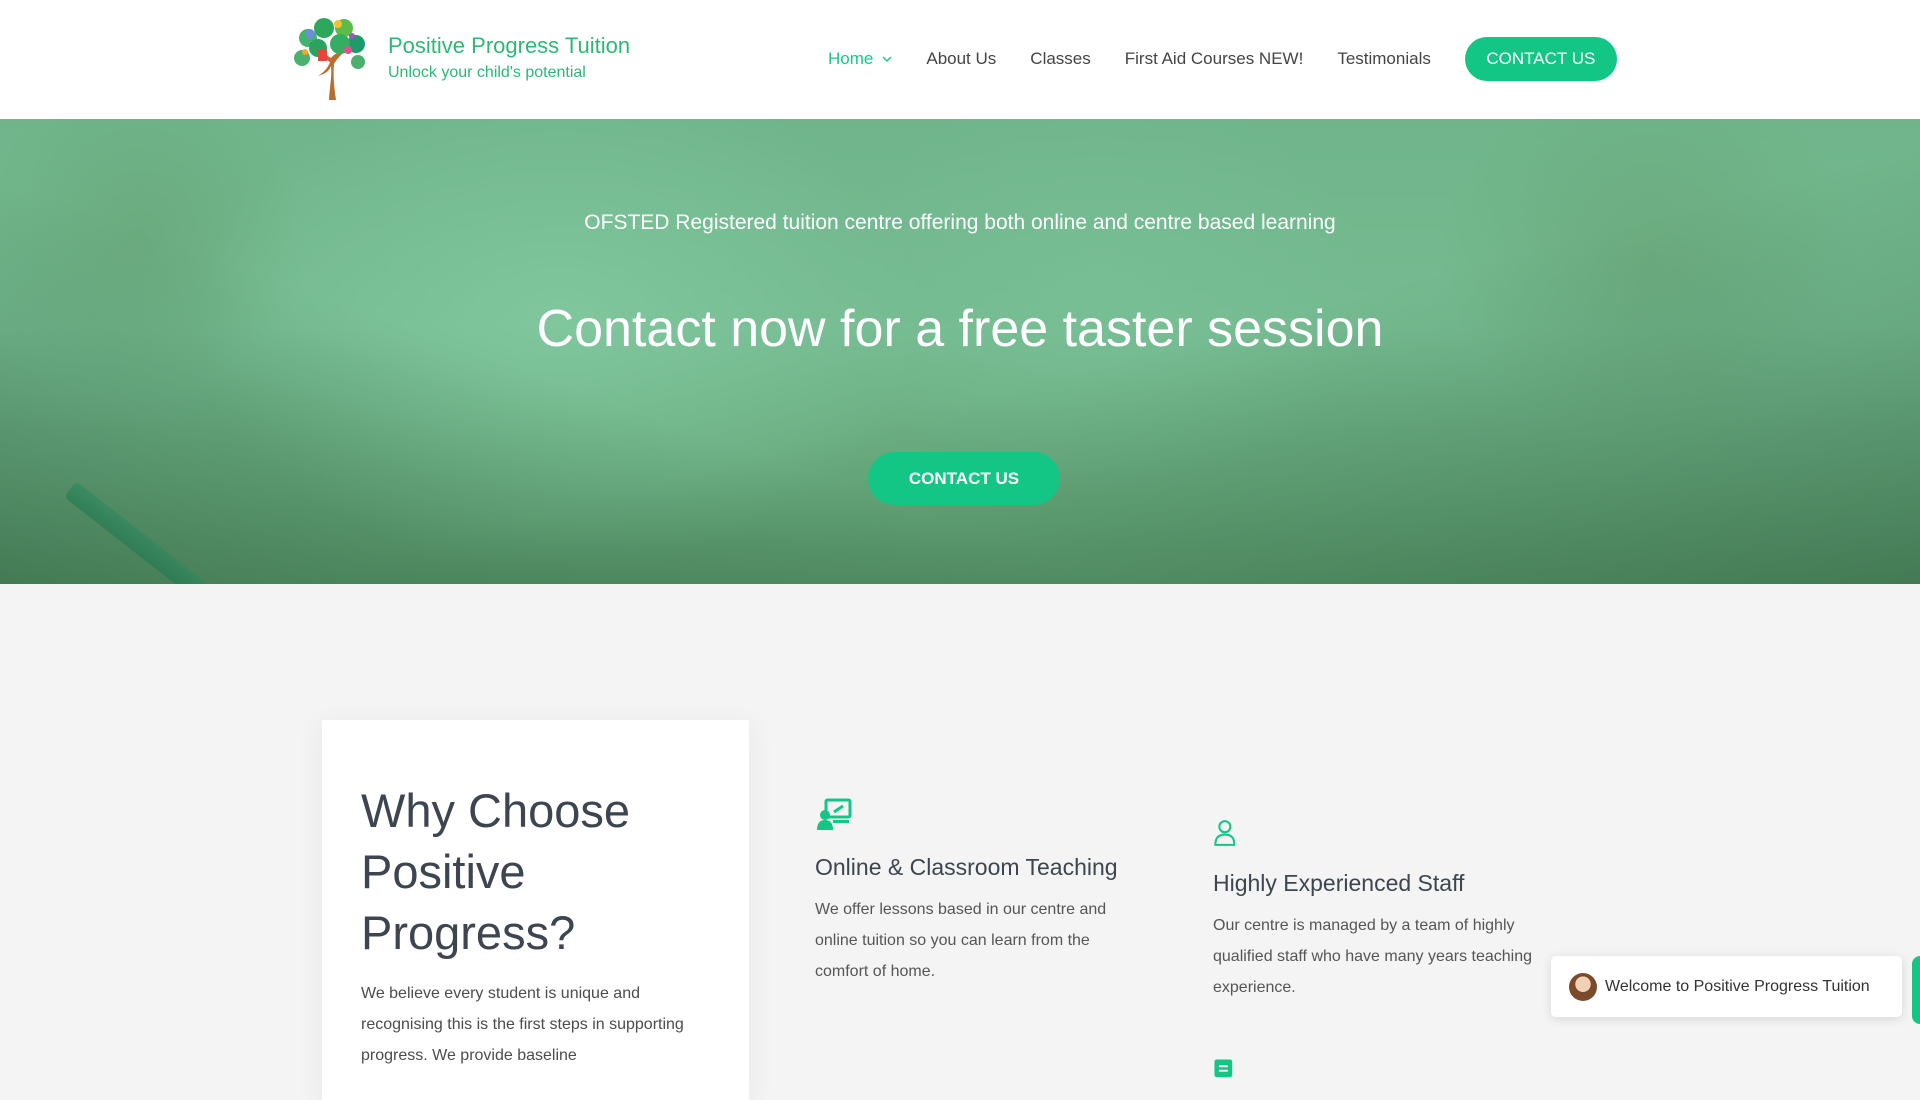 This screenshot has width=1920, height=1100. What do you see at coordinates (887, 59) in the screenshot?
I see `chevron-down-icon` at bounding box center [887, 59].